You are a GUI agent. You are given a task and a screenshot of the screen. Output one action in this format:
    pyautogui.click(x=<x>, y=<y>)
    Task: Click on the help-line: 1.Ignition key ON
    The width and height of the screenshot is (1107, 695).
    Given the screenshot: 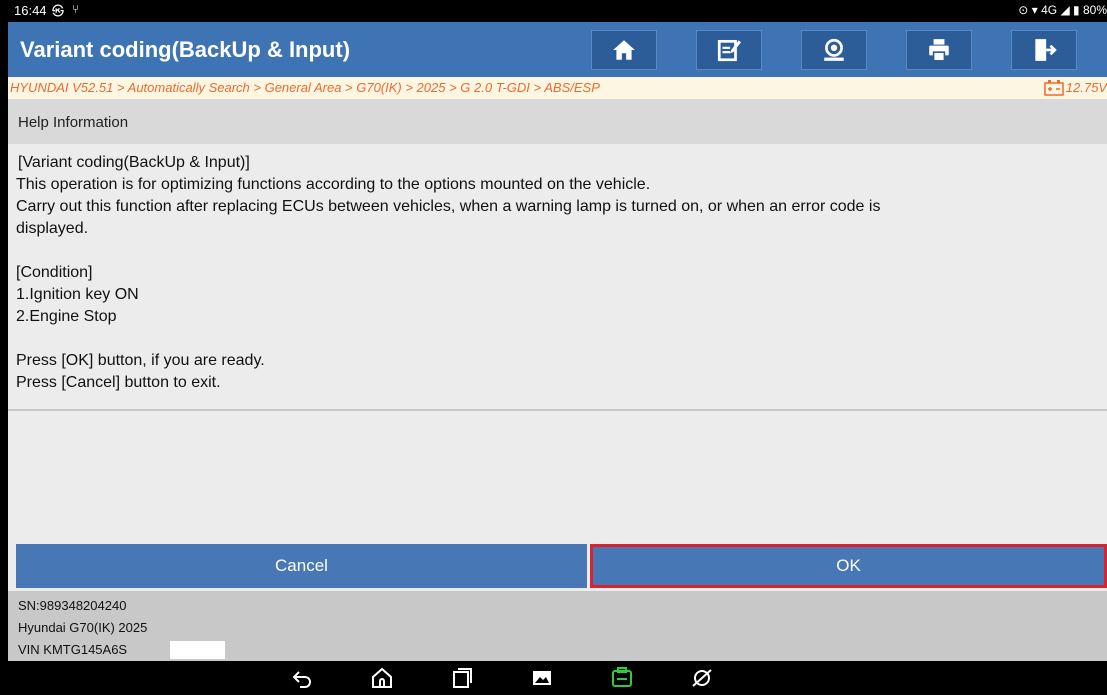 What is the action you would take?
    pyautogui.click(x=77, y=294)
    